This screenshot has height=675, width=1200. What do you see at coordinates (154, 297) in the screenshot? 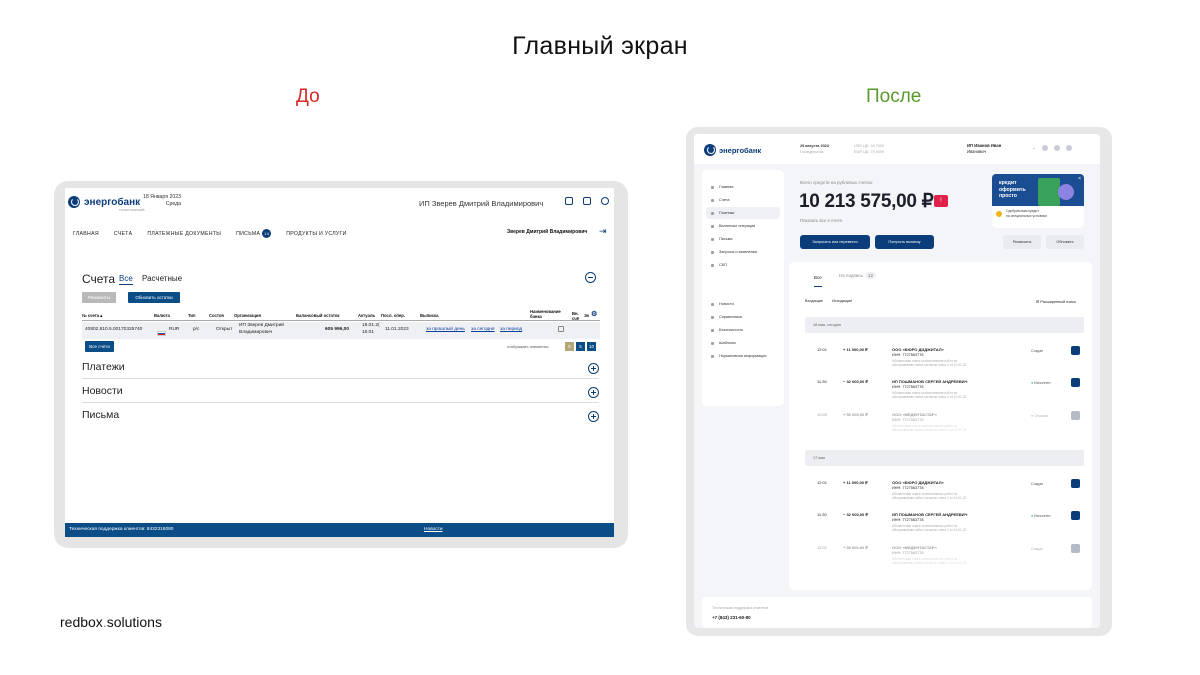
I see `refresh-balances-button: Обновить остатки` at bounding box center [154, 297].